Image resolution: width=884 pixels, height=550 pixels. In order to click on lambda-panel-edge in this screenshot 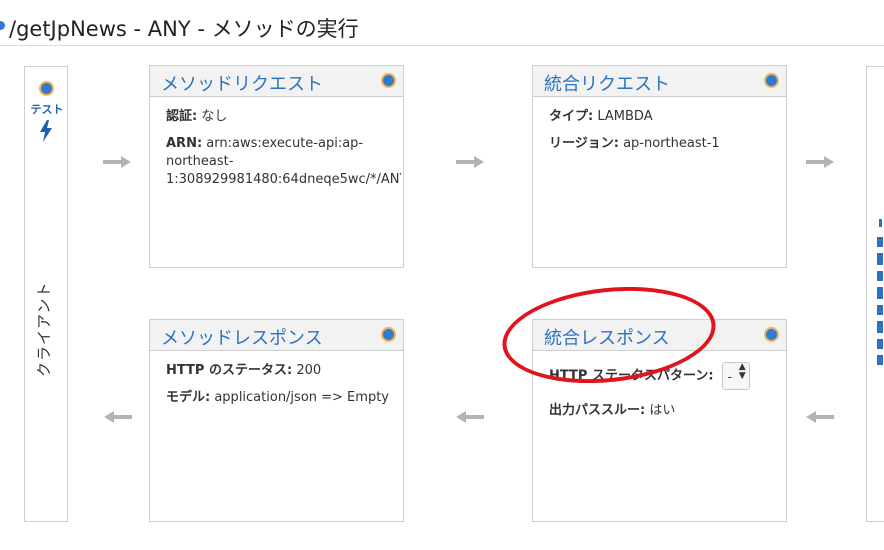, I will do `click(875, 294)`.